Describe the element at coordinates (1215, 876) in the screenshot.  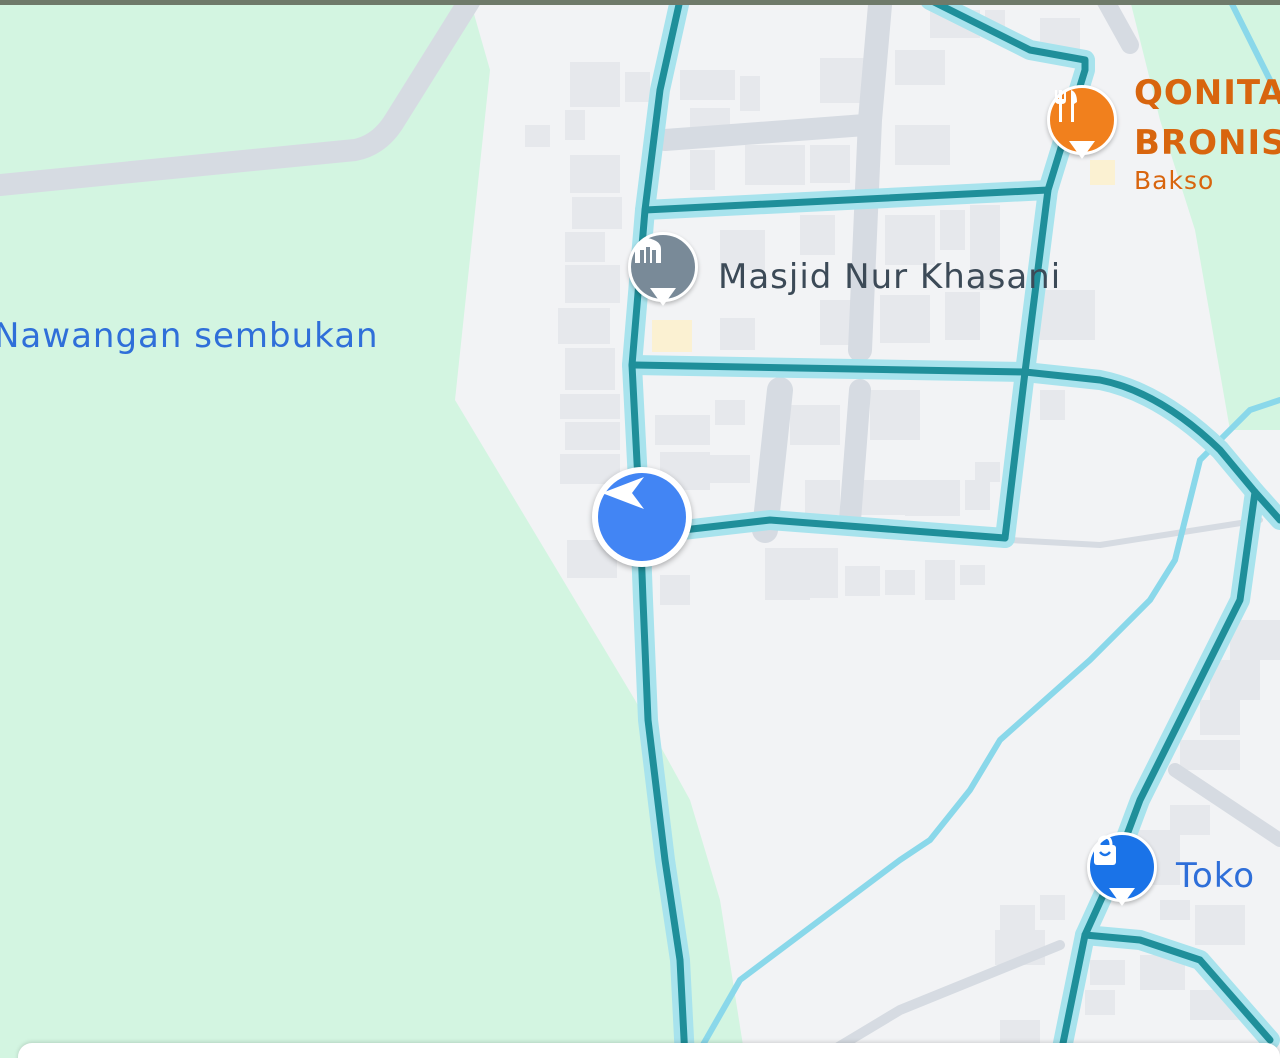
I see `poi-label-shop: Toko` at that location.